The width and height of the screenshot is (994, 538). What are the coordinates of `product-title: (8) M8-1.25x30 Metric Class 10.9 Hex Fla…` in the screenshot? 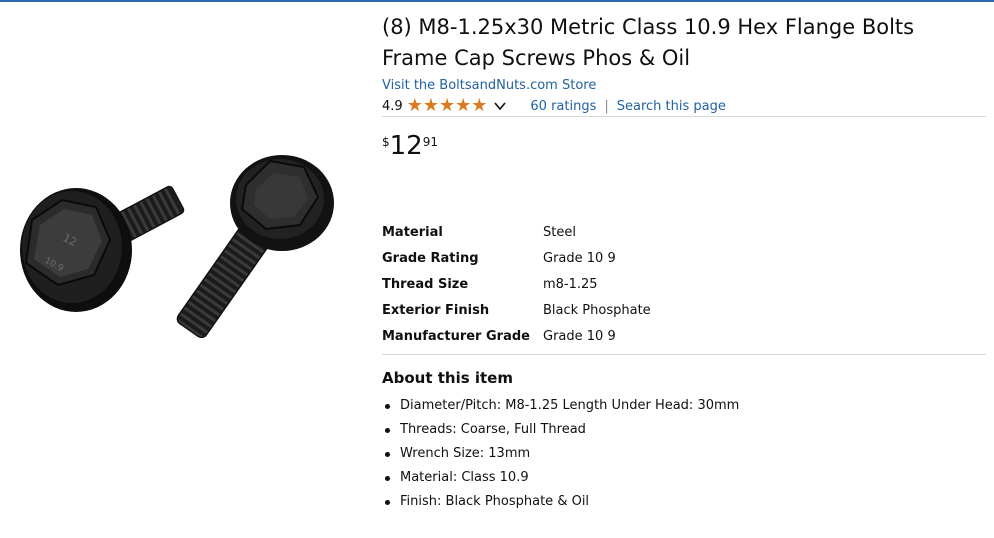 It's located at (684, 43).